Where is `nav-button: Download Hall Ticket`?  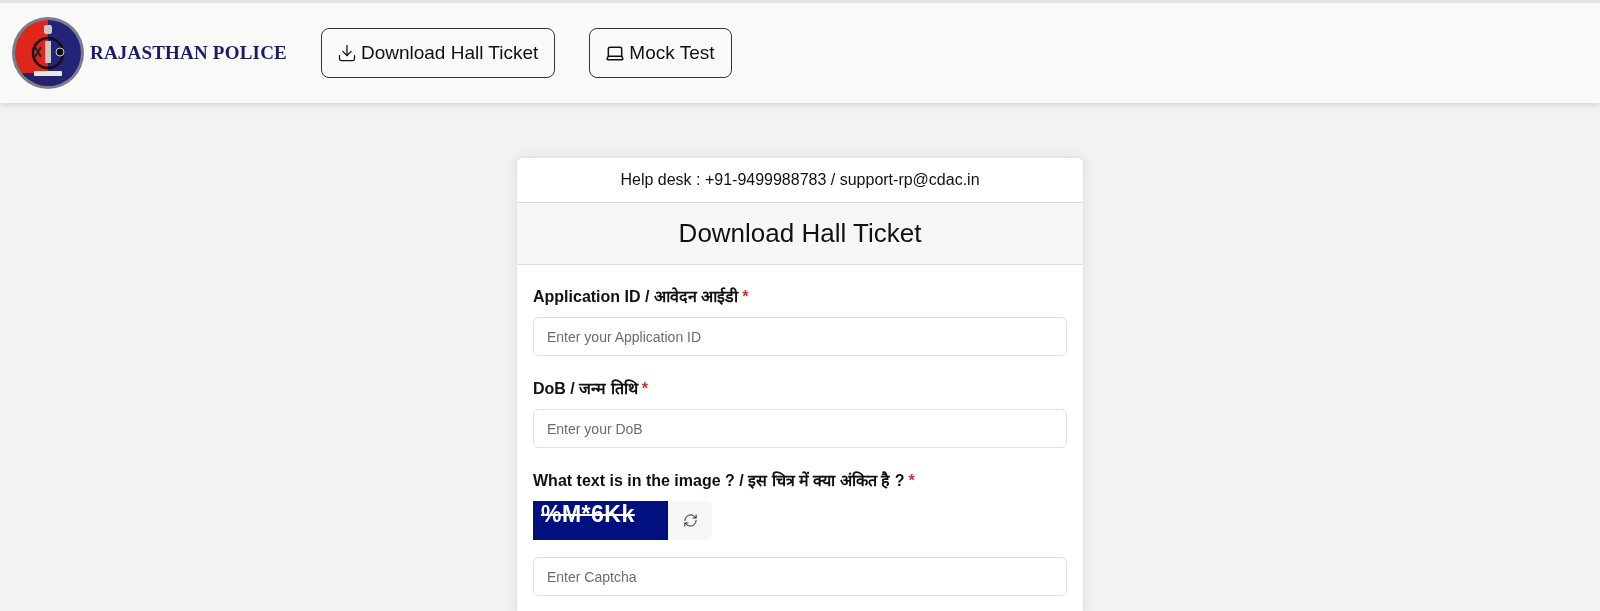
nav-button: Download Hall Ticket is located at coordinates (438, 53).